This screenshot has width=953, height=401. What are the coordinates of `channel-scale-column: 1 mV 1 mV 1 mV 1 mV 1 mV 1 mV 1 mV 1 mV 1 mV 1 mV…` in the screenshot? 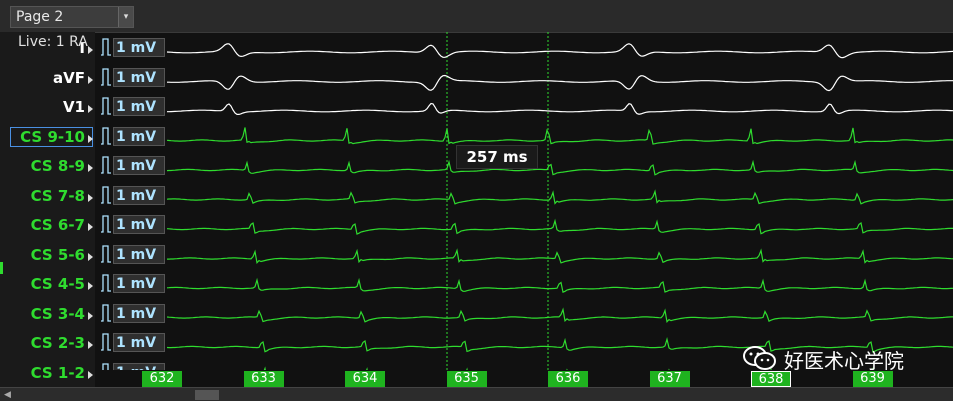 It's located at (131, 209).